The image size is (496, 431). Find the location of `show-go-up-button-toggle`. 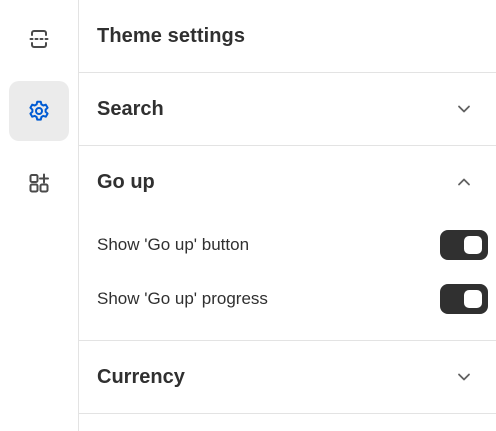

show-go-up-button-toggle is located at coordinates (464, 245).